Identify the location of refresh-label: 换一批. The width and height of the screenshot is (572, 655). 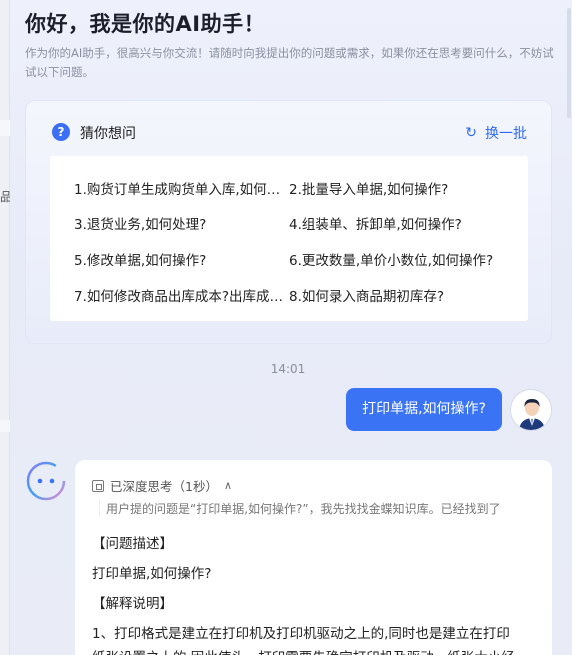
(506, 134).